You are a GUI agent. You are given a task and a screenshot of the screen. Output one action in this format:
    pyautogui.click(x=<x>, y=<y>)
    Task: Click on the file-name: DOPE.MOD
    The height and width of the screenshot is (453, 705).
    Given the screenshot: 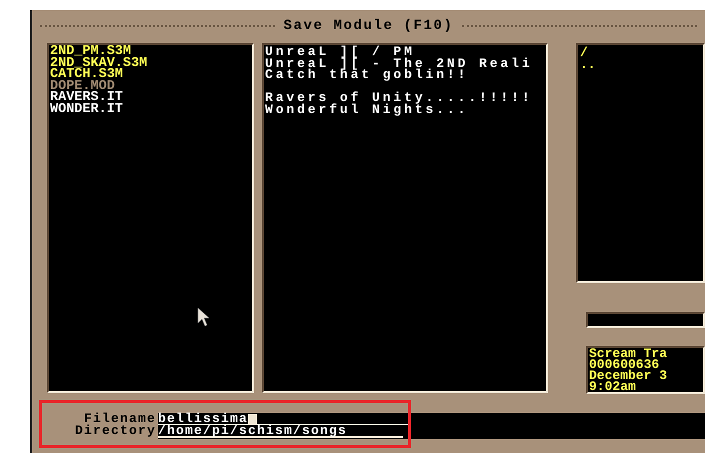 What is the action you would take?
    pyautogui.click(x=82, y=86)
    